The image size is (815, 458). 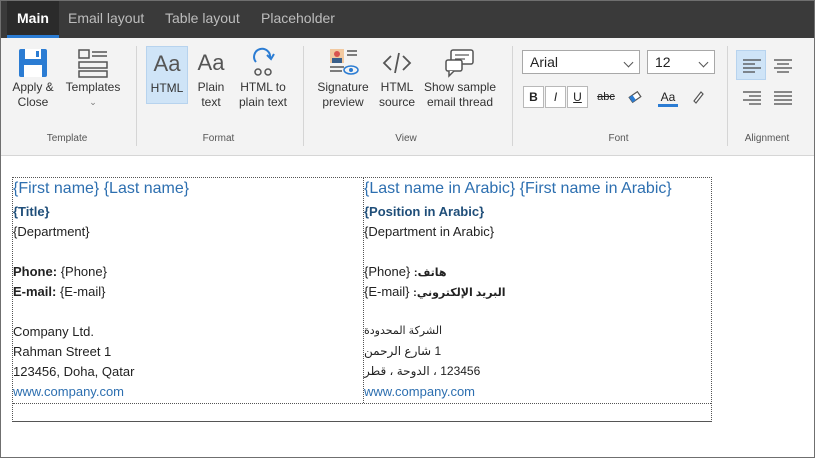 I want to click on clear-formatting-button, so click(x=636, y=97).